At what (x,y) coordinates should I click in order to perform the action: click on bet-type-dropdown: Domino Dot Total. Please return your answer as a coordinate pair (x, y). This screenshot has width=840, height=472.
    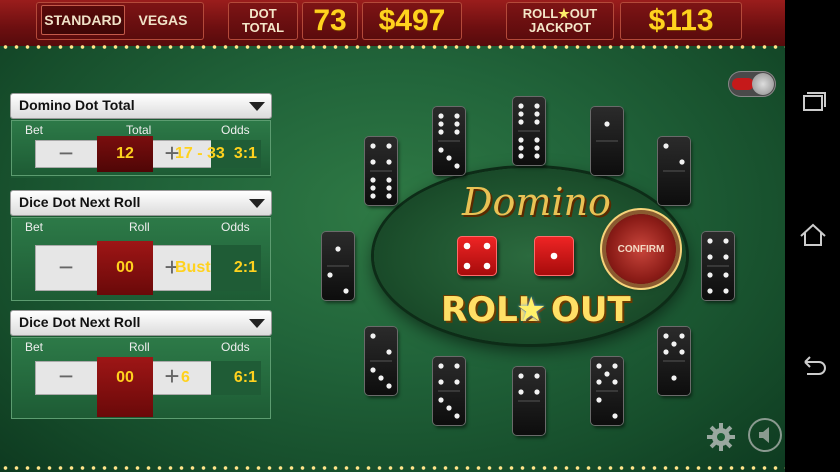
    Looking at the image, I should click on (141, 106).